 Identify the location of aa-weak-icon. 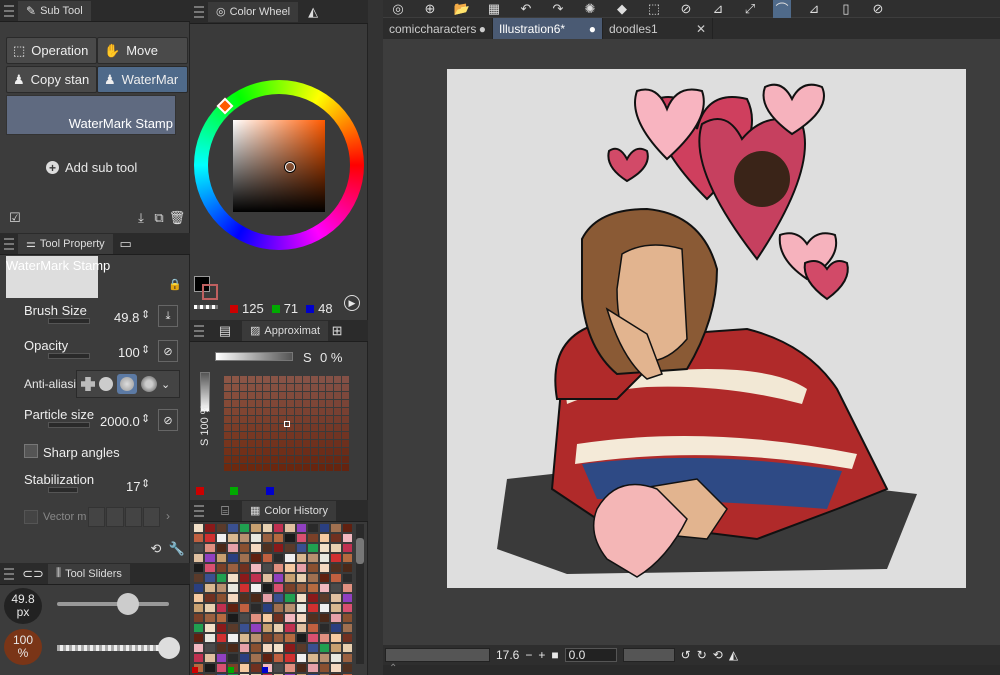
(106, 384).